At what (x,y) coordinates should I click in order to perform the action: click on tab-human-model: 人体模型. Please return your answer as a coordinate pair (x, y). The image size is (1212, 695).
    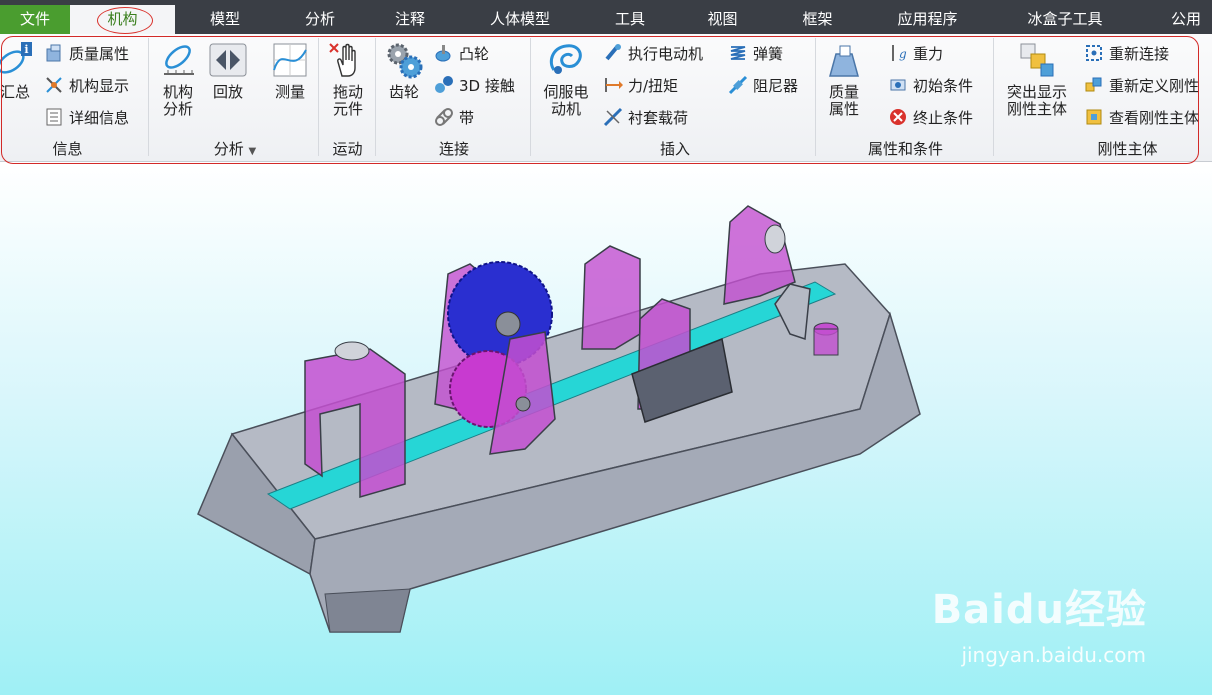
    Looking at the image, I should click on (520, 19).